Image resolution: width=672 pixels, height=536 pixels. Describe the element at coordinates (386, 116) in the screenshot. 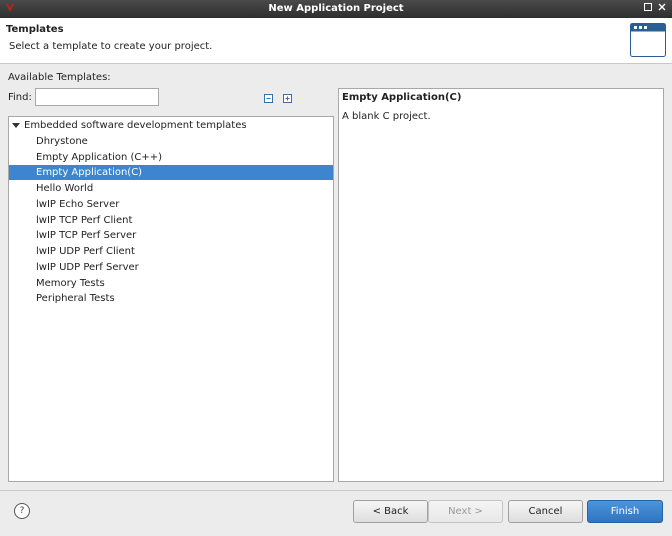

I see `description-text: A blank C project.` at that location.